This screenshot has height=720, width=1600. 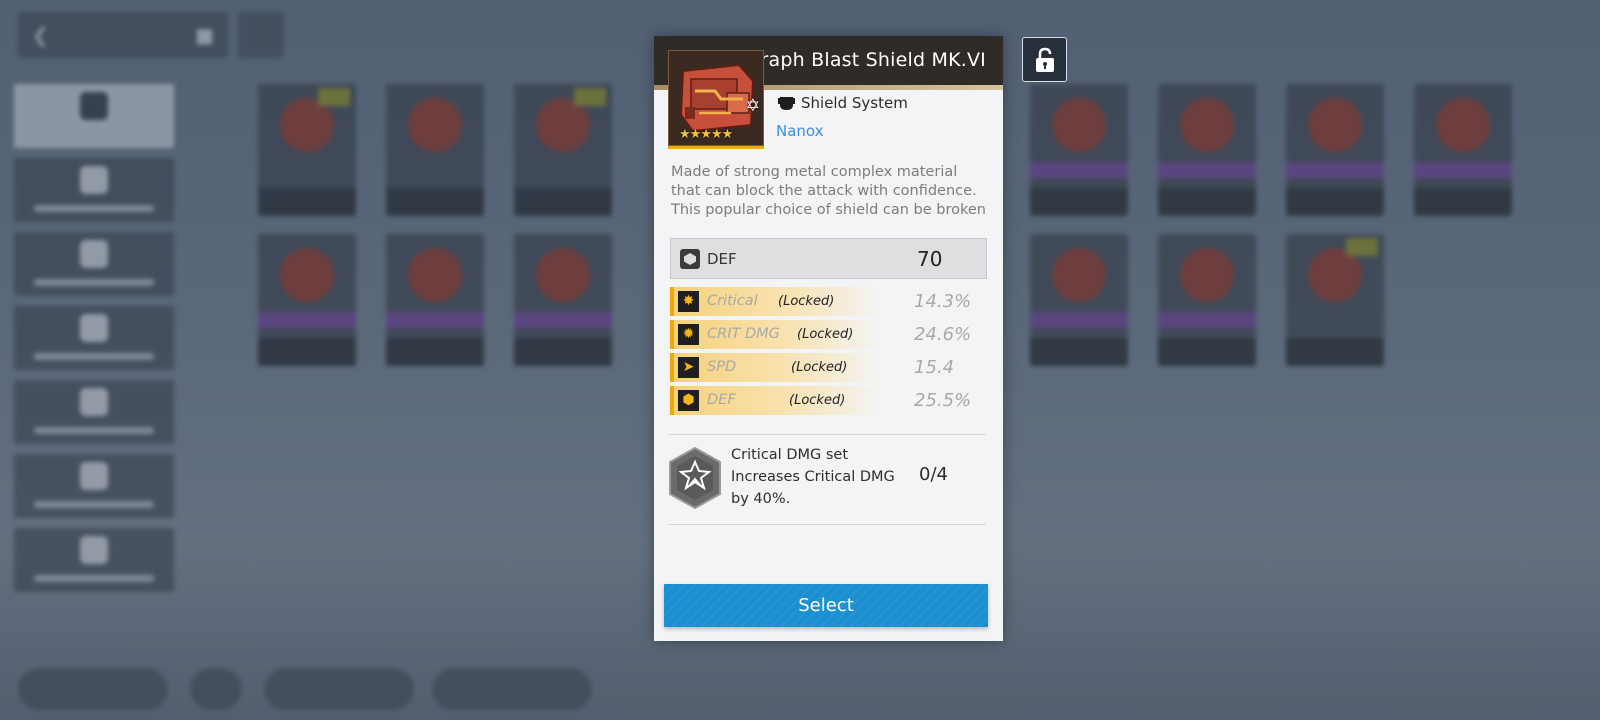 What do you see at coordinates (761, 499) in the screenshot?
I see `set-bonus-effect-line: by 40%.` at bounding box center [761, 499].